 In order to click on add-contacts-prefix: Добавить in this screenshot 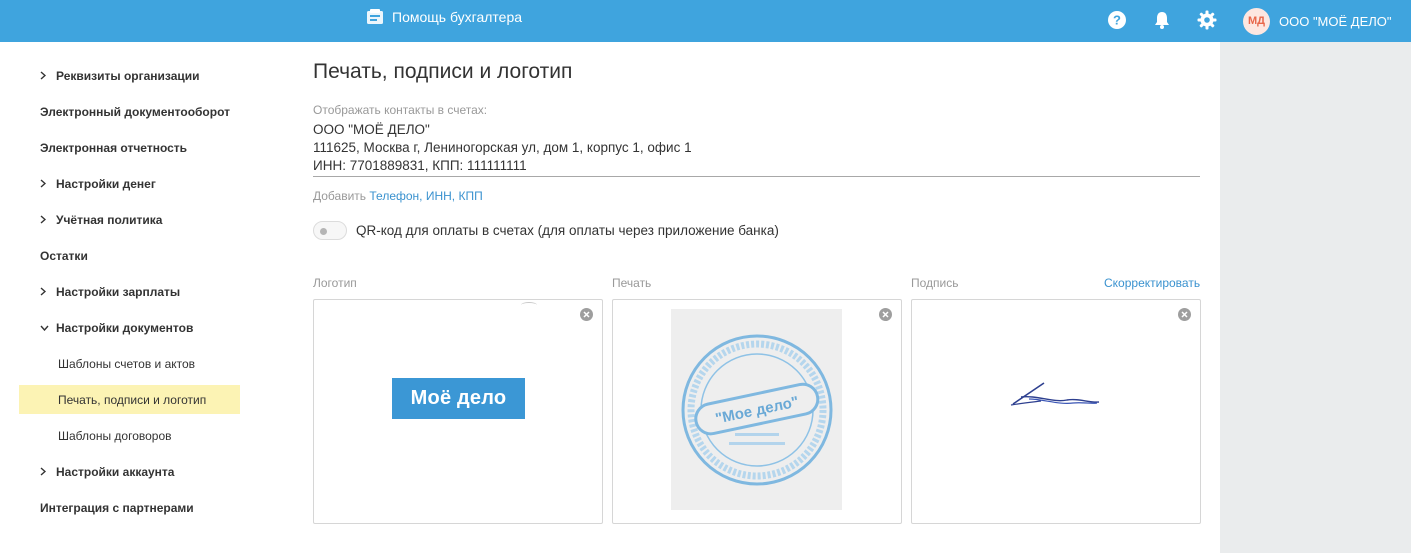, I will do `click(340, 196)`.